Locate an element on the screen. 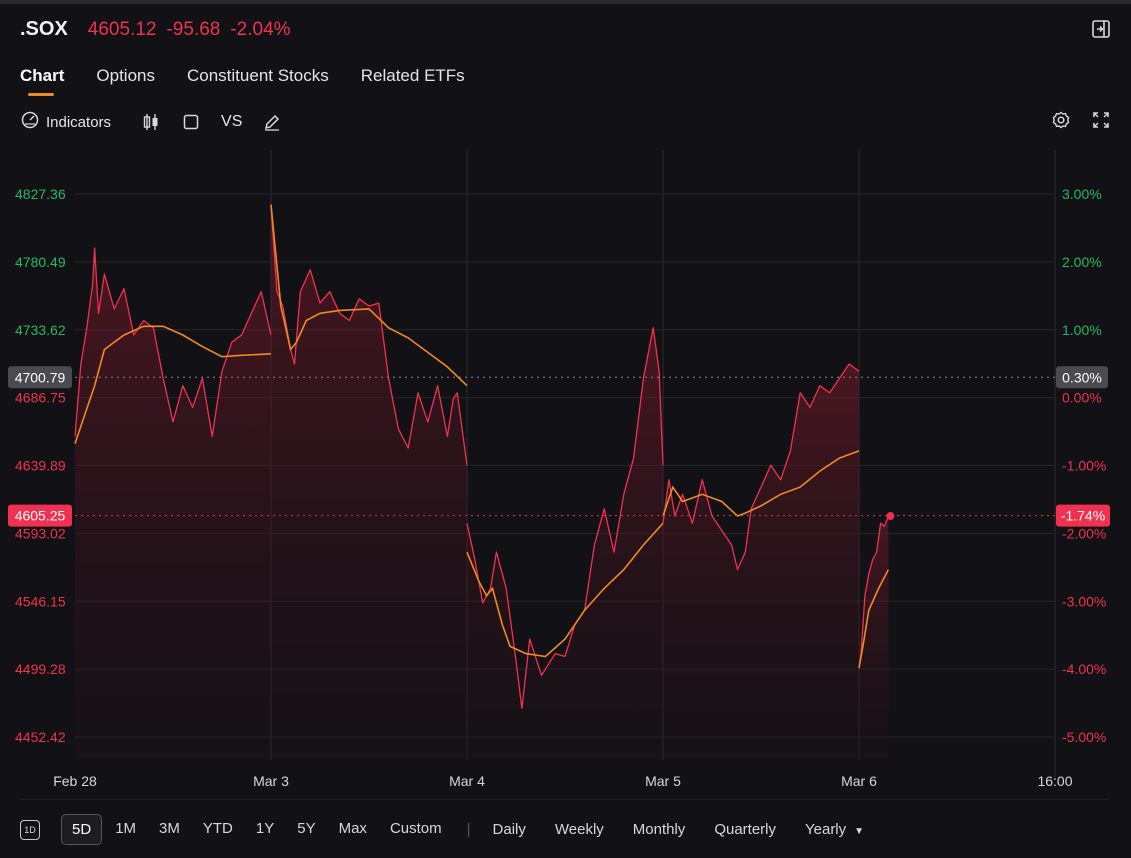  y-right-tick-label: 1.00% is located at coordinates (1082, 330).